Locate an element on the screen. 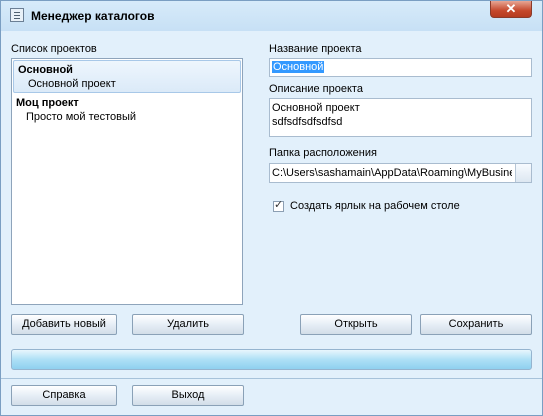 Image resolution: width=543 pixels, height=416 pixels. project-description-input: Основной проект sdfsdfsdfsdfsd is located at coordinates (400, 117).